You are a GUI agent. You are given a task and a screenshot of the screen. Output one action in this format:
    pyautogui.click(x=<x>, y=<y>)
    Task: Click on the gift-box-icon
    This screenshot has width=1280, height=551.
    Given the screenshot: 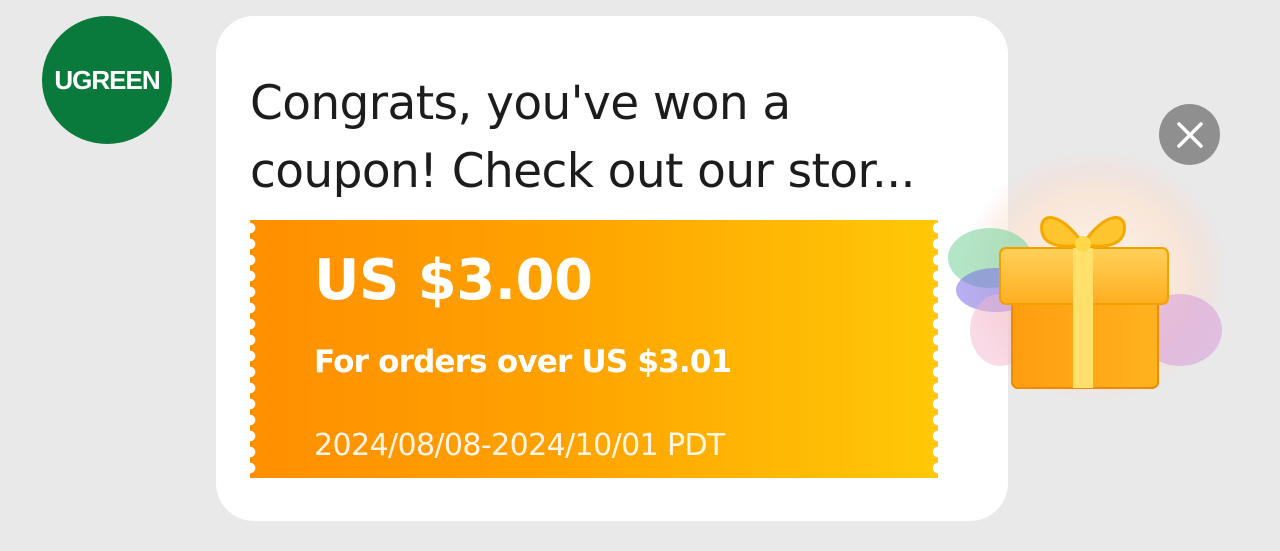 What is the action you would take?
    pyautogui.click(x=1100, y=285)
    